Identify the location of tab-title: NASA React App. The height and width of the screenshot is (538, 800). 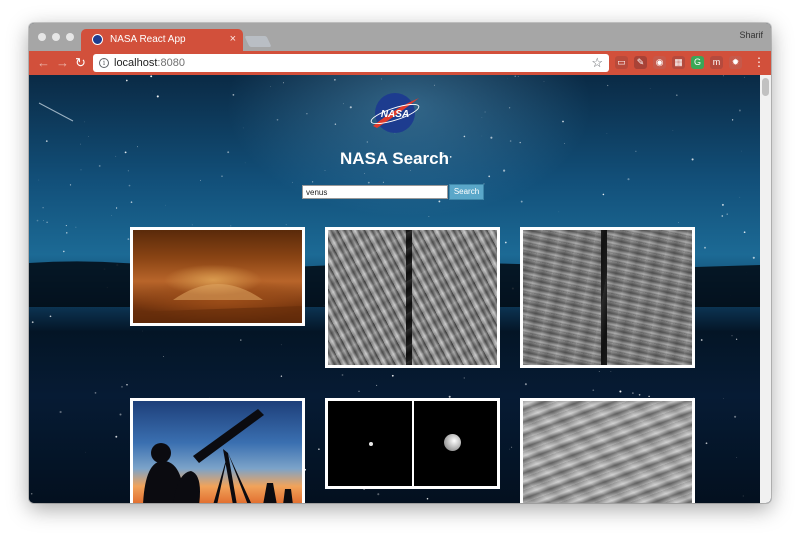
(148, 39).